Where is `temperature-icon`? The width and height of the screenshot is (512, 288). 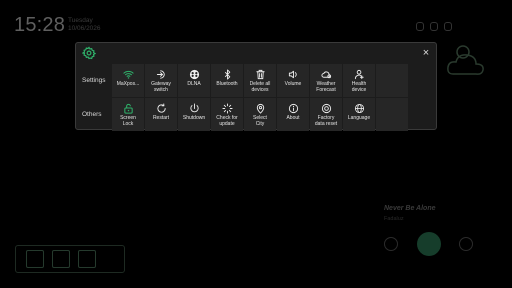 temperature-icon is located at coordinates (434, 26).